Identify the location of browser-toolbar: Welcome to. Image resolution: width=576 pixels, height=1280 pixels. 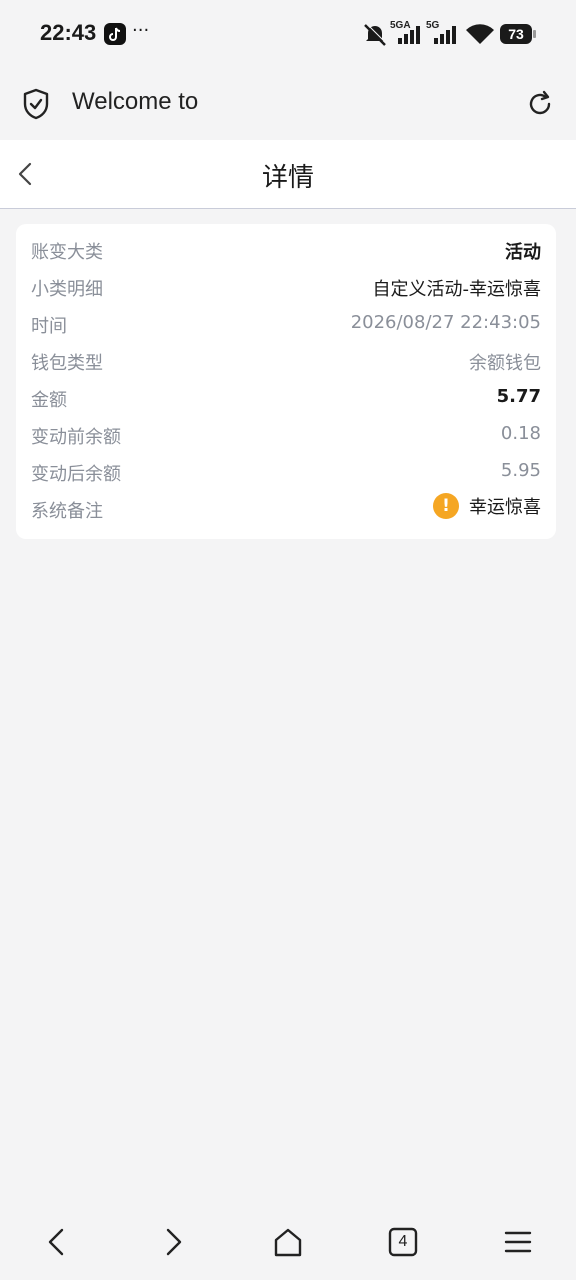
(288, 104).